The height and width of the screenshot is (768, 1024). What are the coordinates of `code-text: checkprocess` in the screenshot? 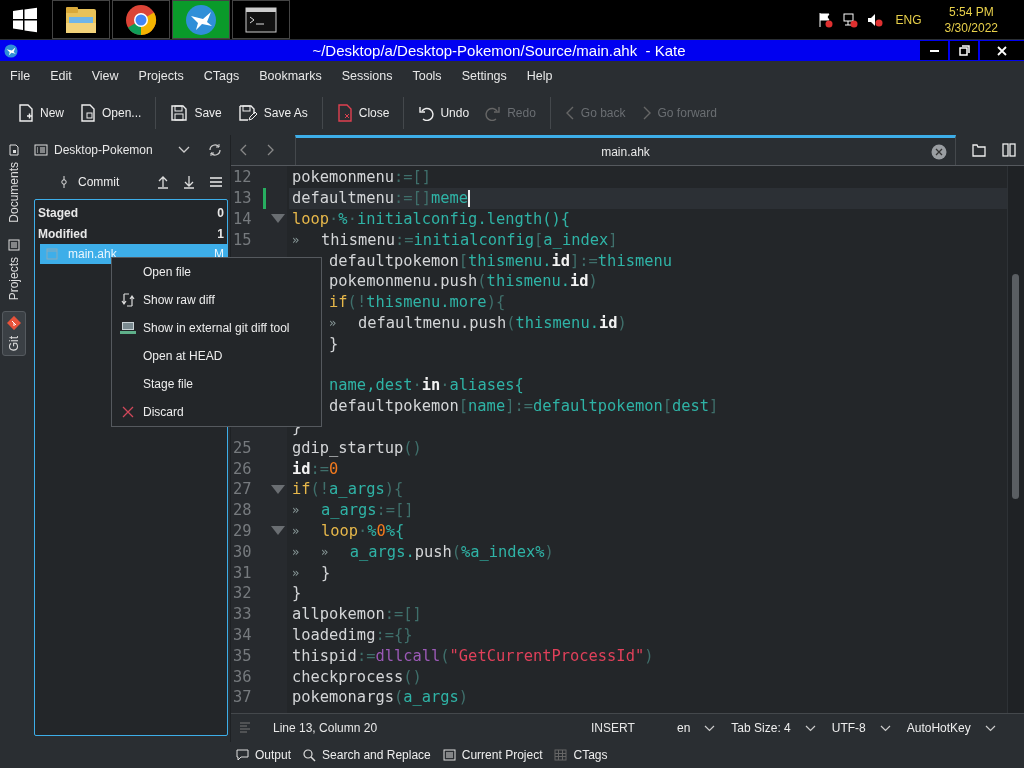 It's located at (348, 676).